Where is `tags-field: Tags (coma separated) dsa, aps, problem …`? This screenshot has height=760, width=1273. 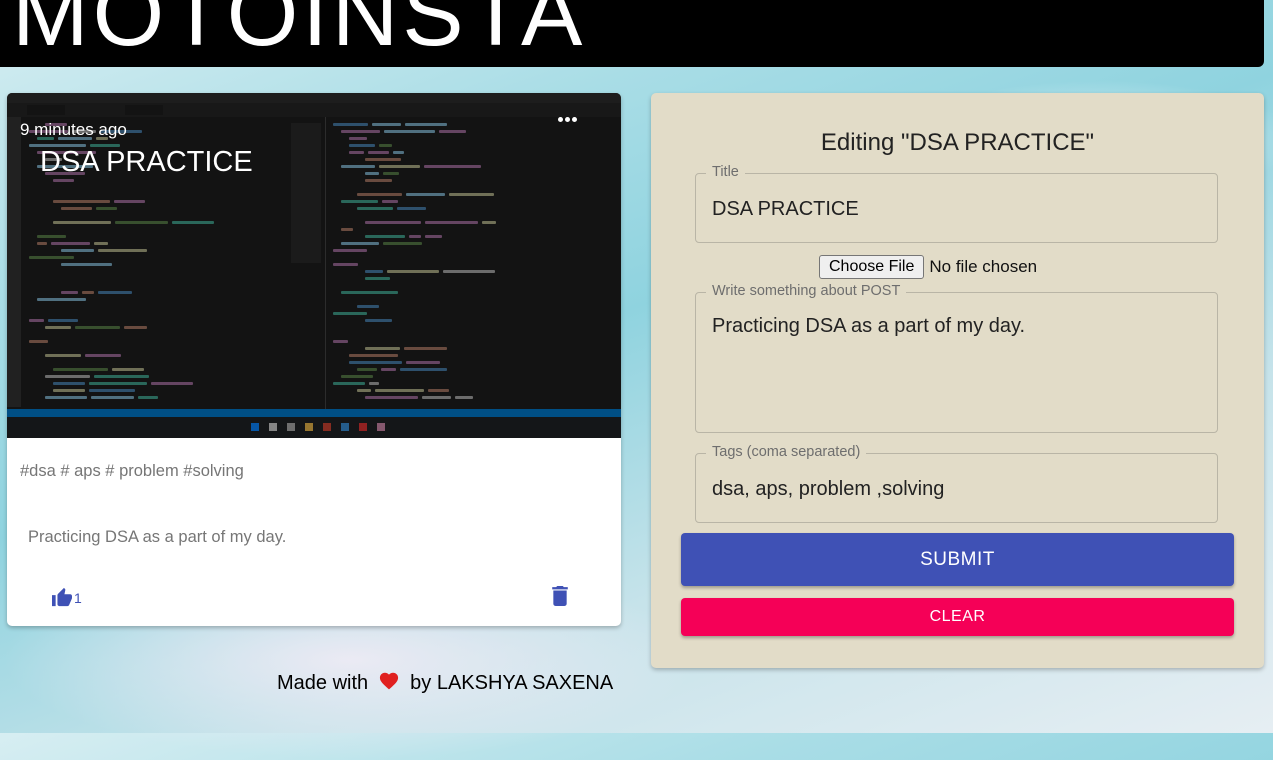
tags-field: Tags (coma separated) dsa, aps, problem … is located at coordinates (956, 483).